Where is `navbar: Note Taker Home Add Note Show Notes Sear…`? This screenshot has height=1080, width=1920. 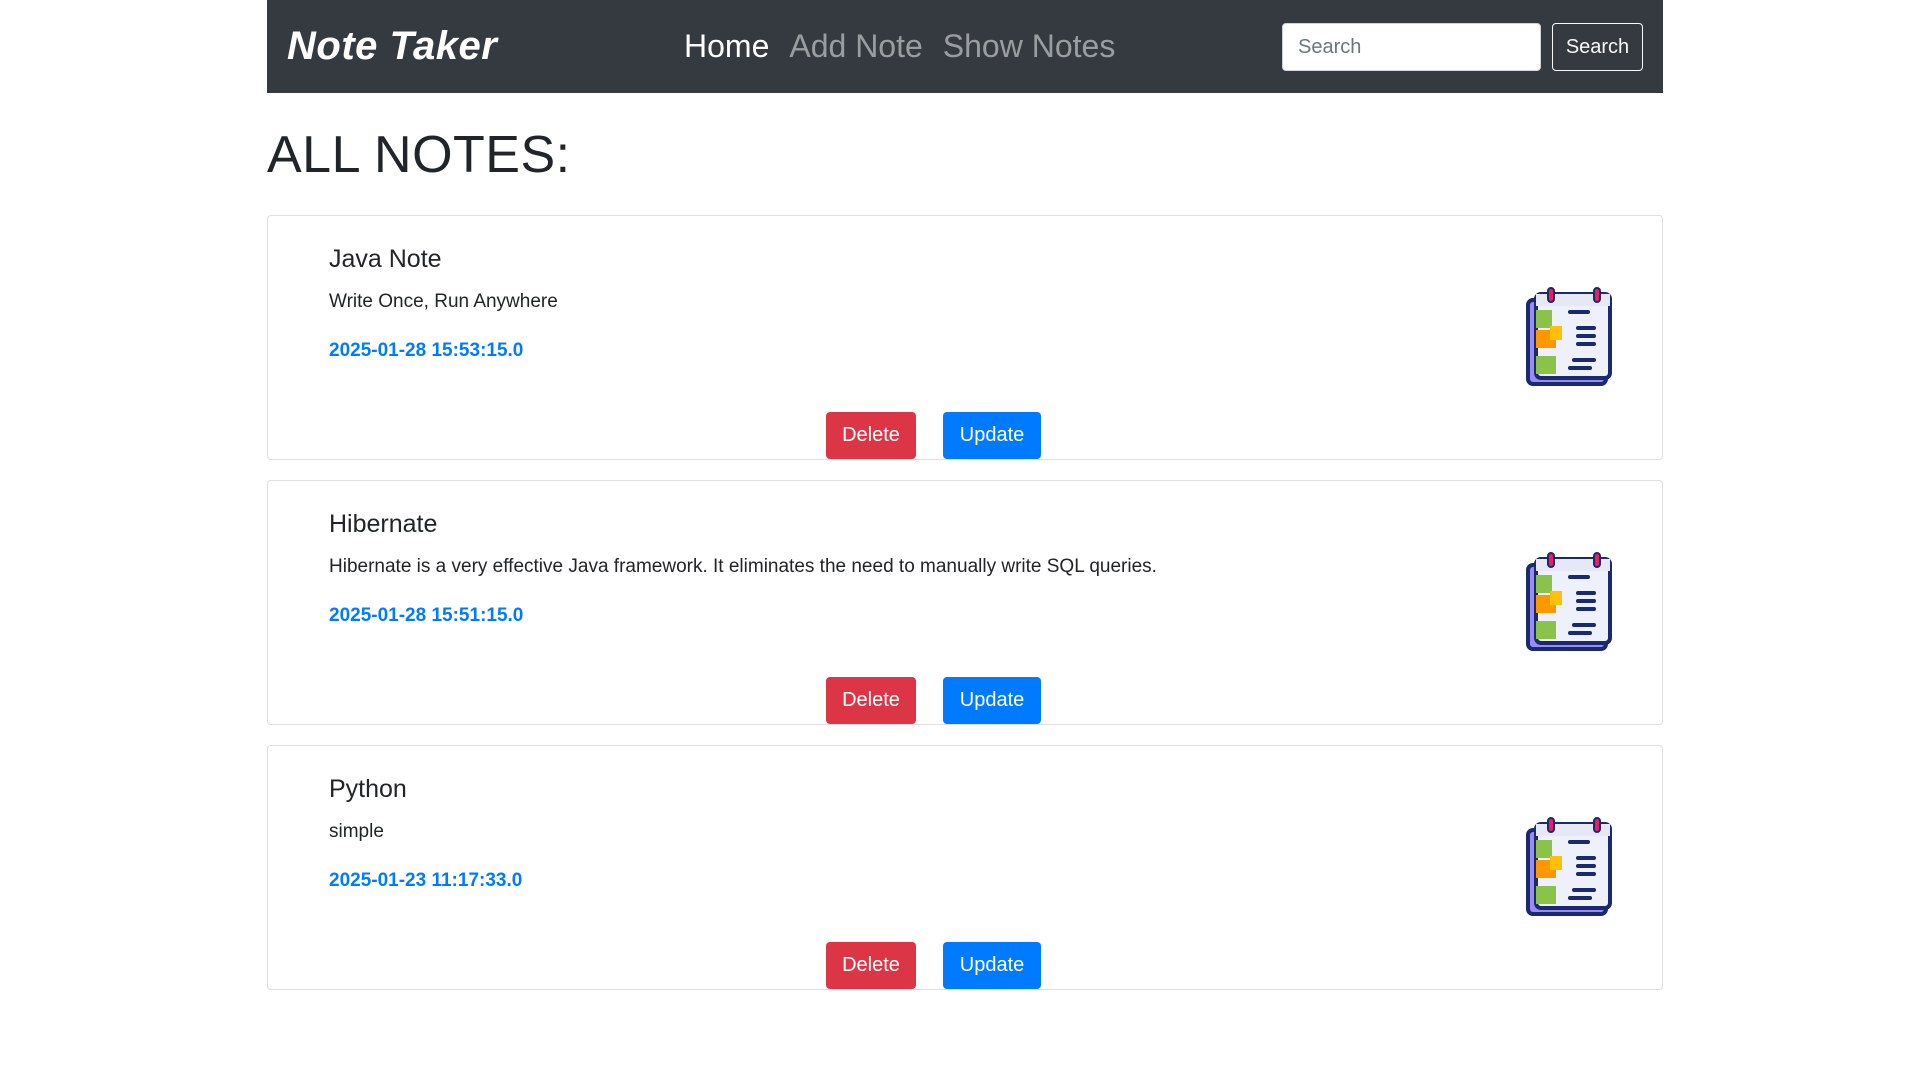
navbar: Note Taker Home Add Note Show Notes Sear… is located at coordinates (965, 46).